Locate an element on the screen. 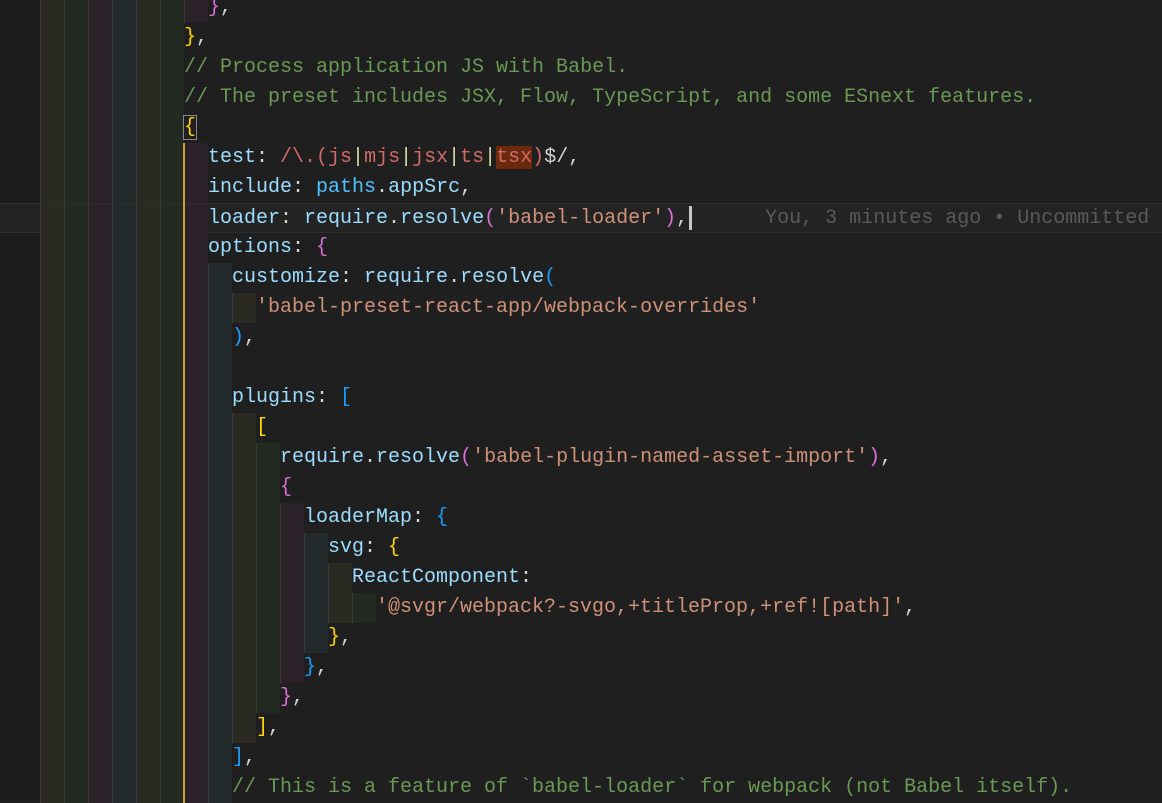 This screenshot has width=1162, height=803. code-line: svg: { is located at coordinates (581, 548).